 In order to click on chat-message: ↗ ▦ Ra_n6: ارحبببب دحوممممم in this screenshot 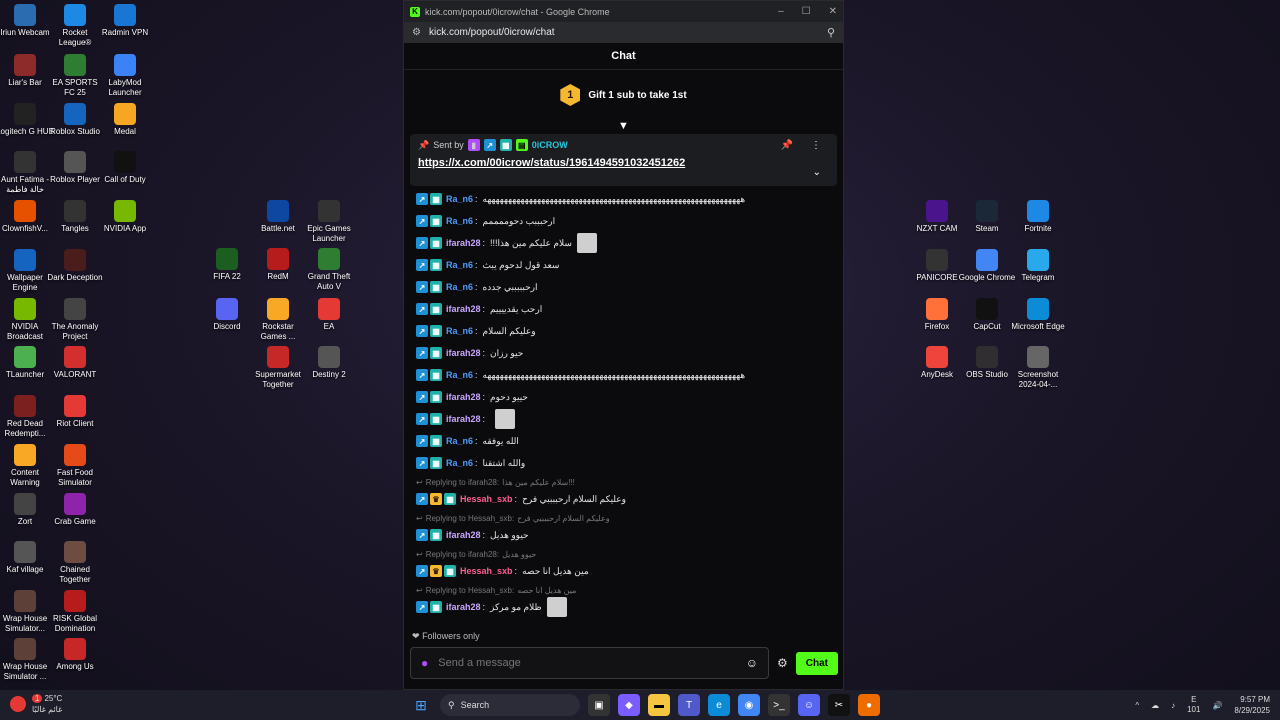, I will do `click(626, 221)`.